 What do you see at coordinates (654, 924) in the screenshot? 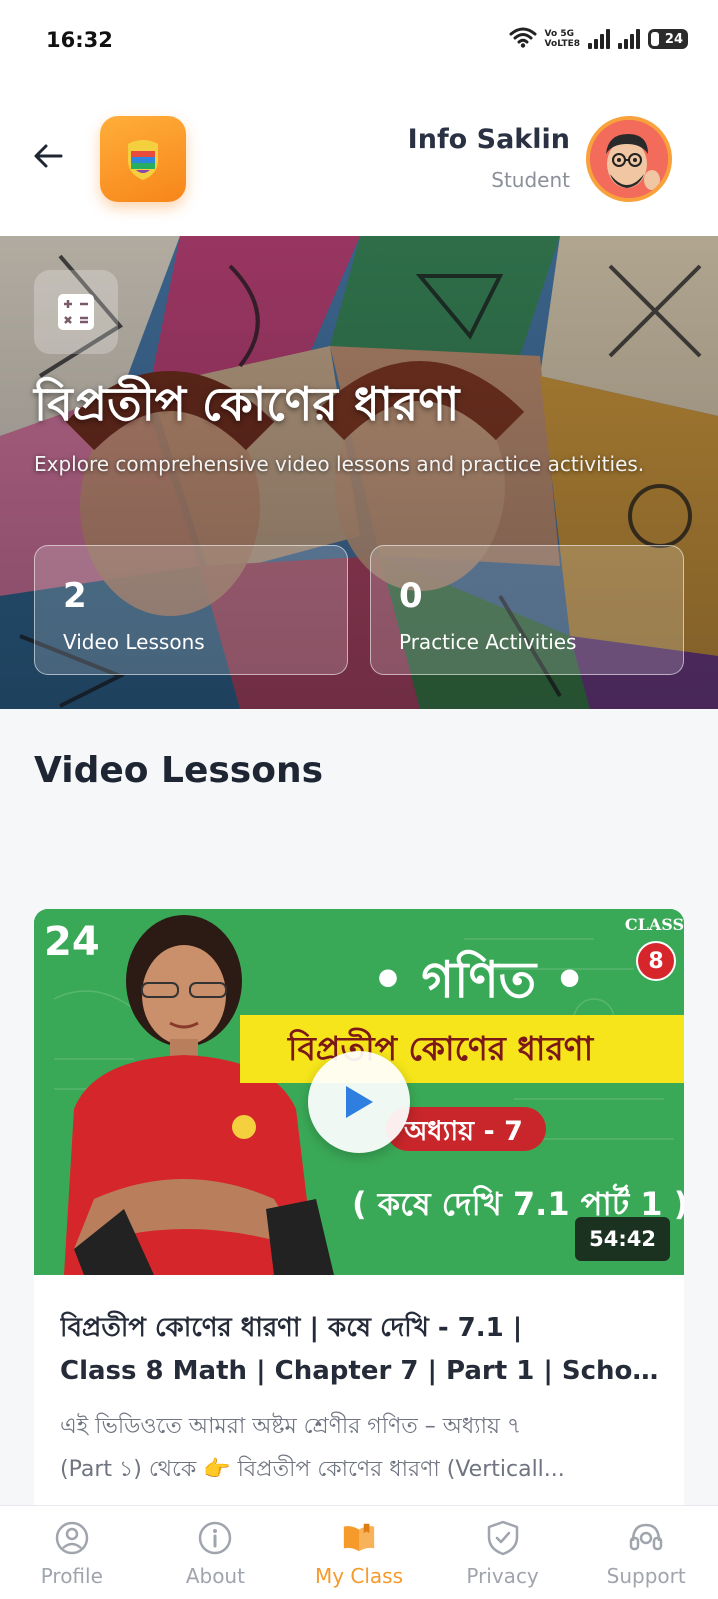
I see `thumbnail-class-label: CLASS` at bounding box center [654, 924].